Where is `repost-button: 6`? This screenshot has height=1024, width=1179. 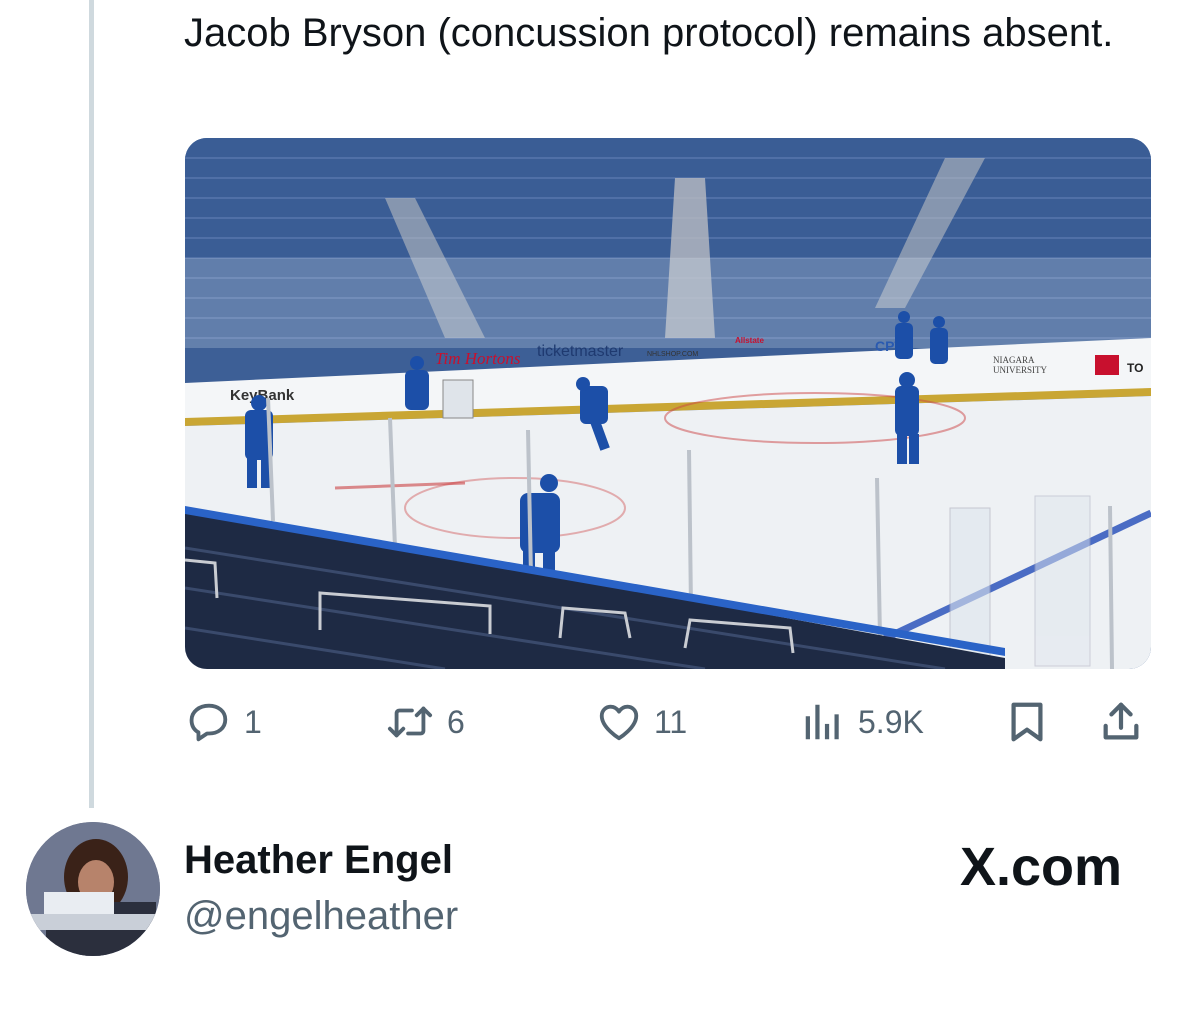
repost-button: 6 is located at coordinates (425, 722).